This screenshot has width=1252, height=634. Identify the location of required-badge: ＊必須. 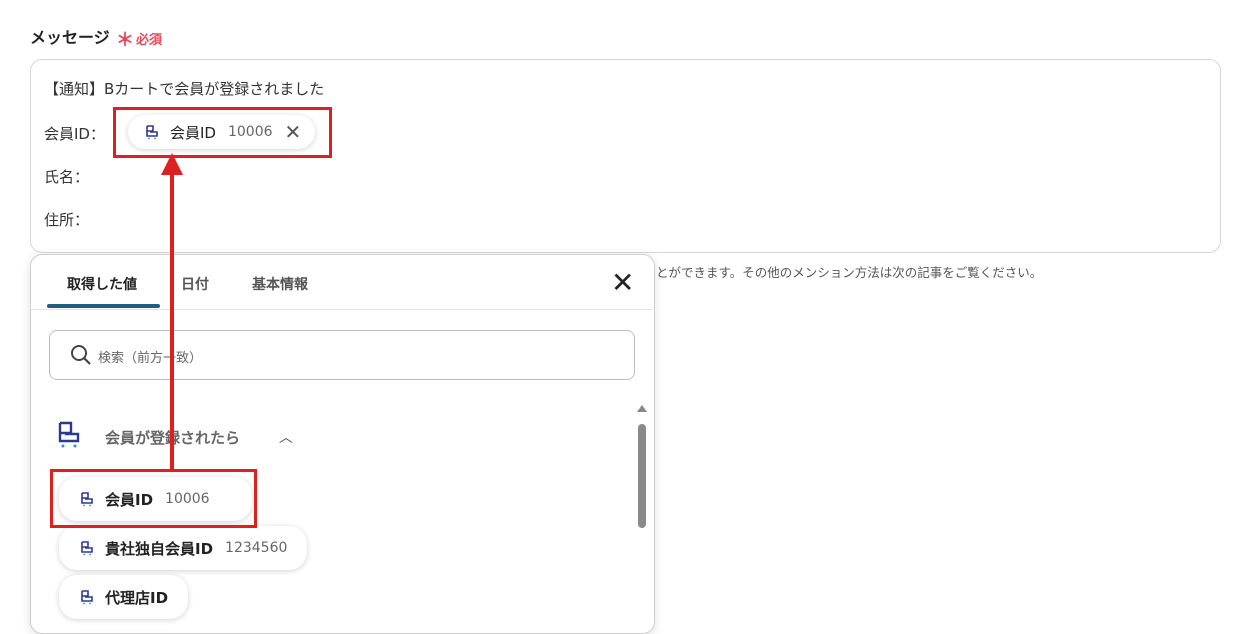
(139, 39).